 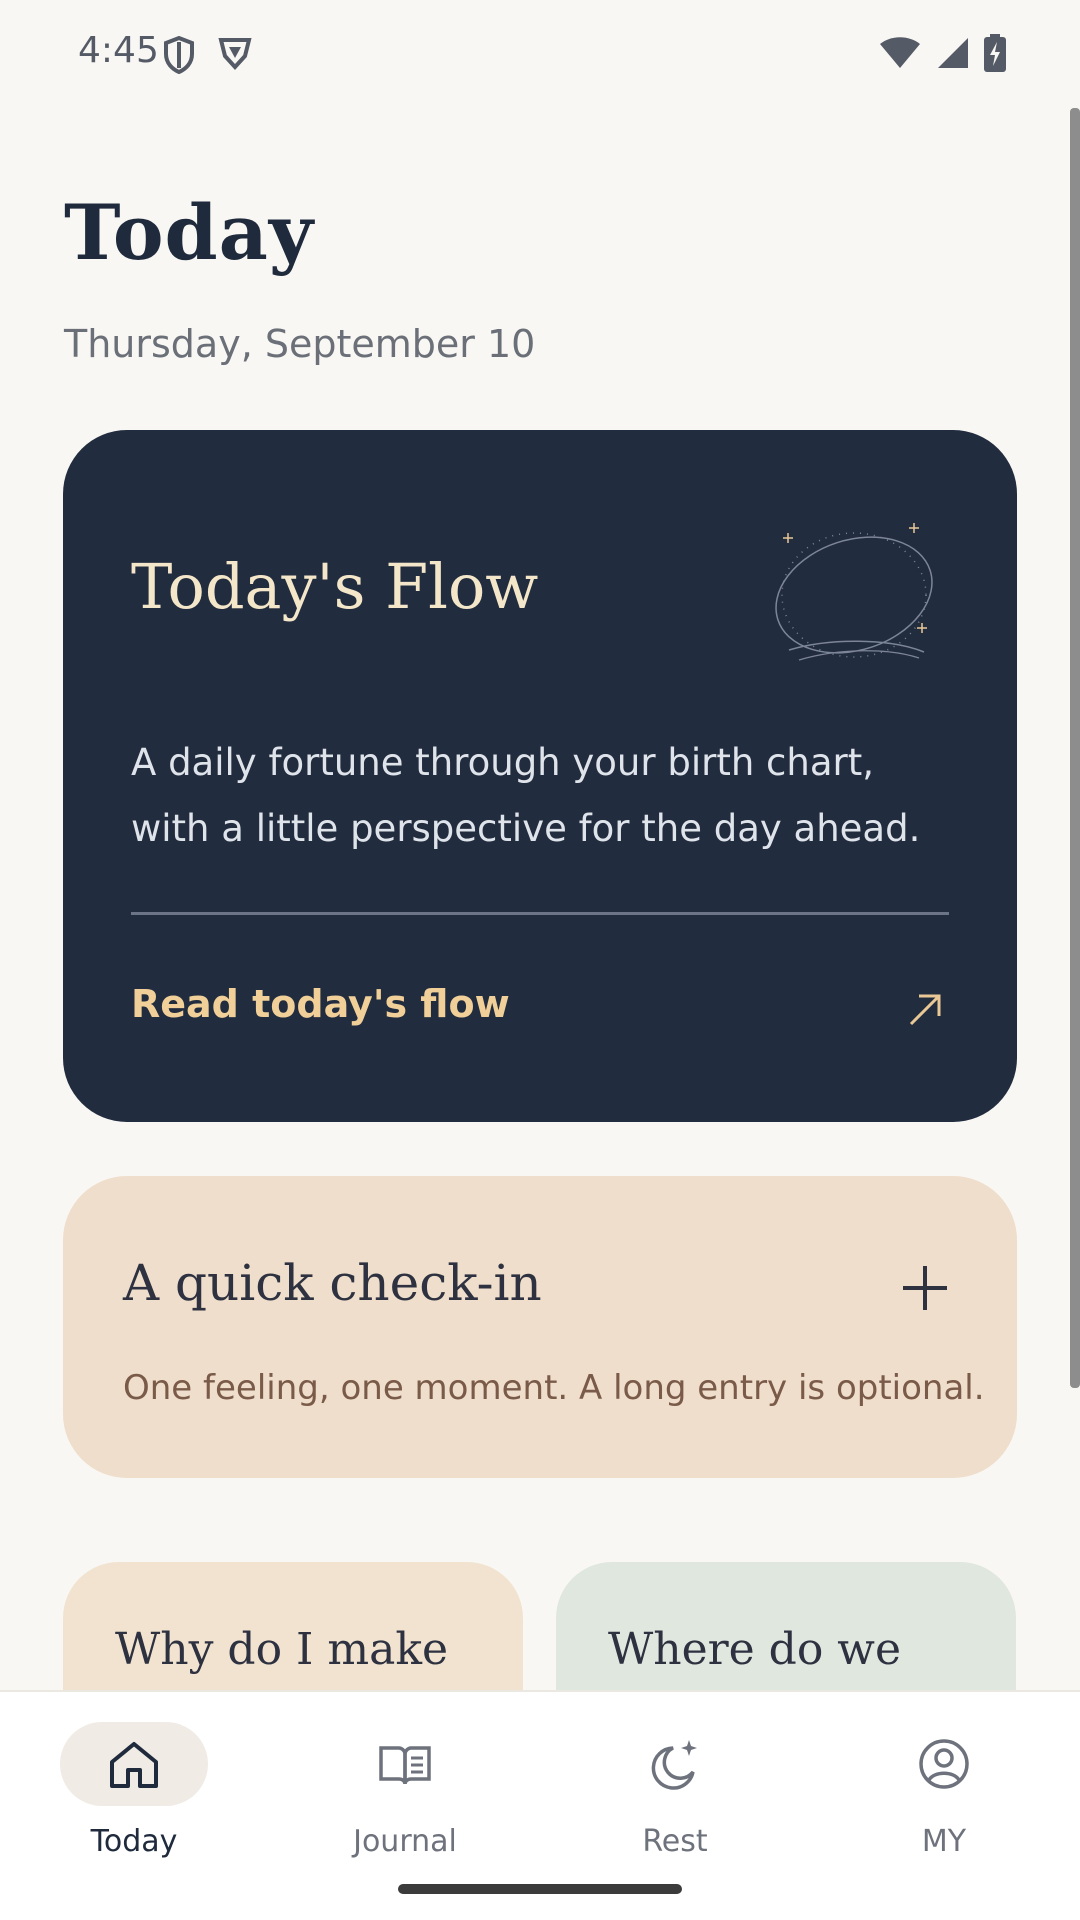 I want to click on nav-label: Journal, so click(x=405, y=1841).